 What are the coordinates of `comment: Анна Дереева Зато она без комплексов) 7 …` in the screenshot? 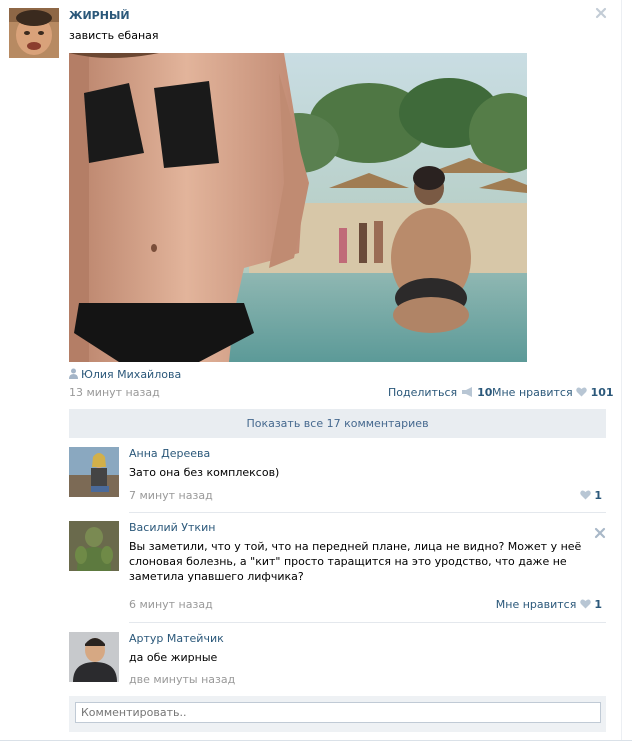 It's located at (337, 474).